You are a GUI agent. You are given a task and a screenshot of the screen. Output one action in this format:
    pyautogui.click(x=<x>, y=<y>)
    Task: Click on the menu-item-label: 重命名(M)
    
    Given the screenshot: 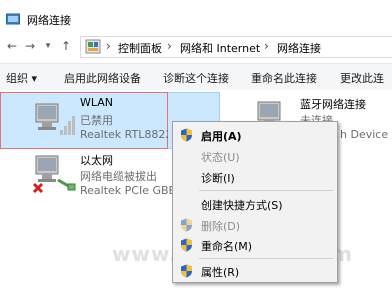 What is the action you would take?
    pyautogui.click(x=227, y=246)
    